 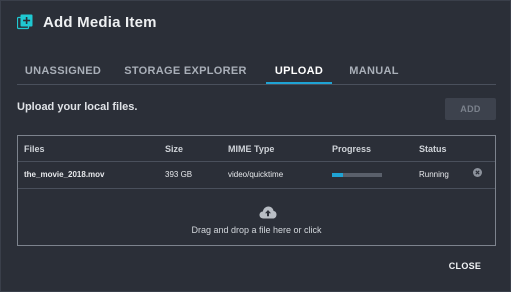 I want to click on column-header-progress: Progress, so click(x=352, y=149).